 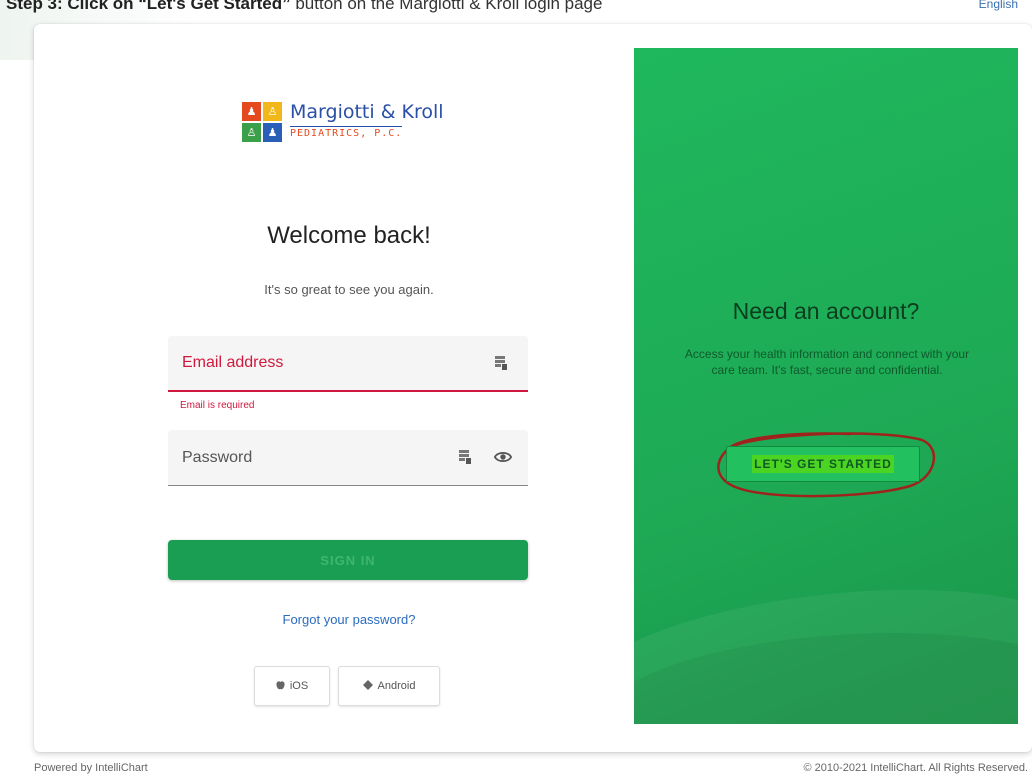 I want to click on email-error-message: Email is required, so click(x=217, y=405).